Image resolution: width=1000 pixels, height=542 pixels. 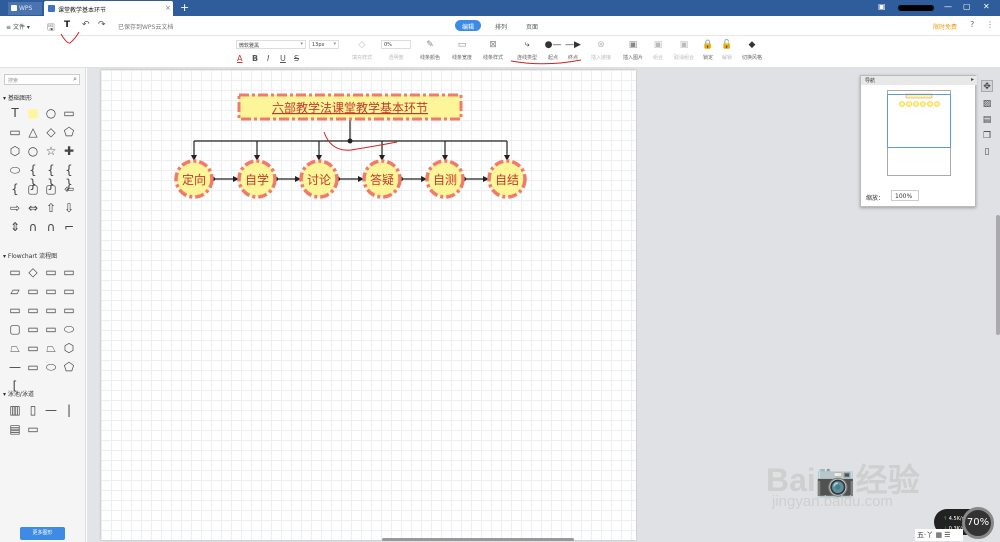 I want to click on redo-icon: ↷, so click(x=102, y=25).